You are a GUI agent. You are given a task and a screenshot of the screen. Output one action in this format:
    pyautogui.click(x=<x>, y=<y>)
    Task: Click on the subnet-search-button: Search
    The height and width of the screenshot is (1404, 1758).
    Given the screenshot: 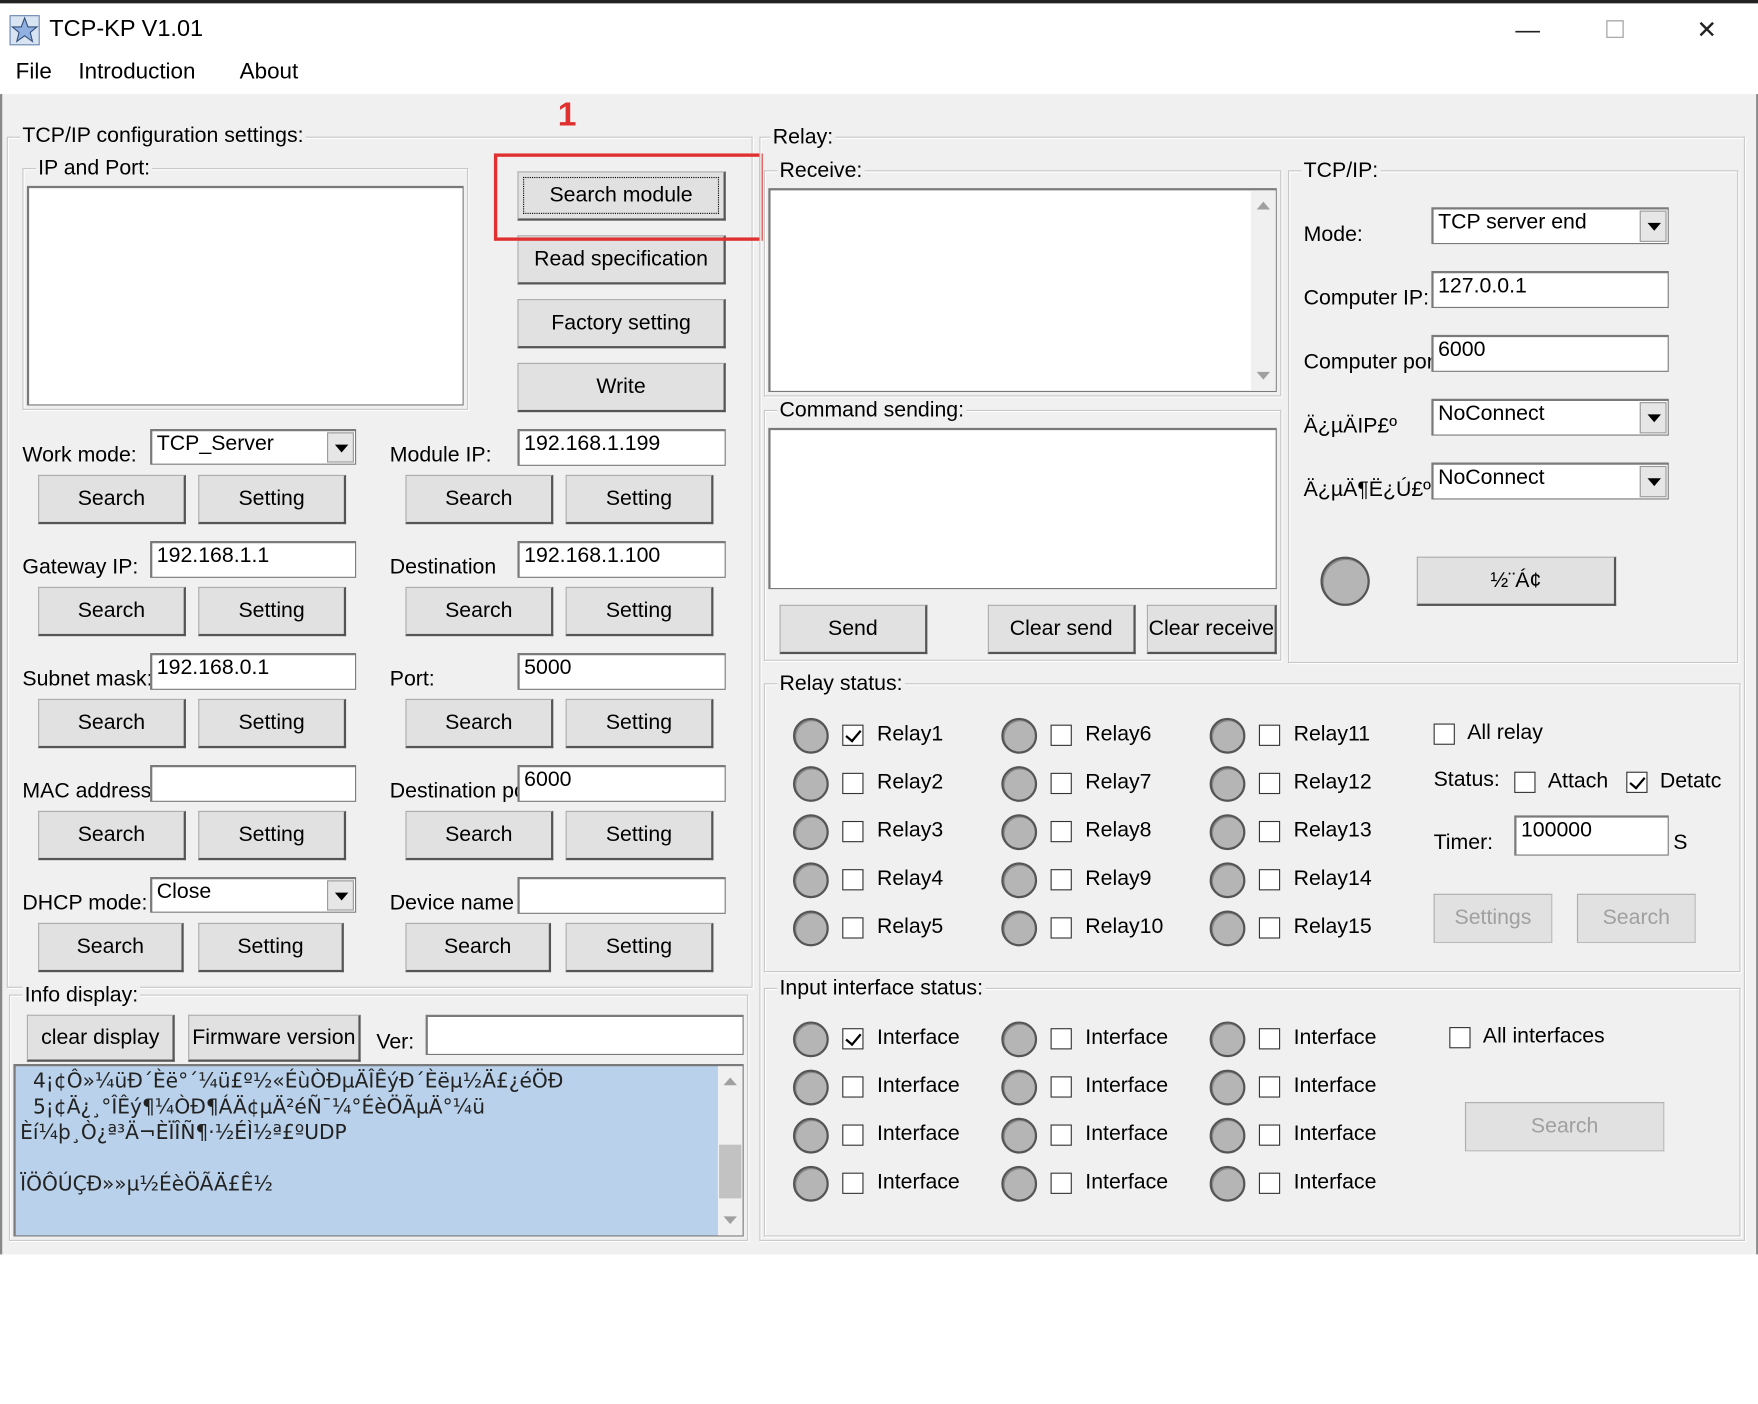 What is the action you would take?
    pyautogui.click(x=112, y=723)
    